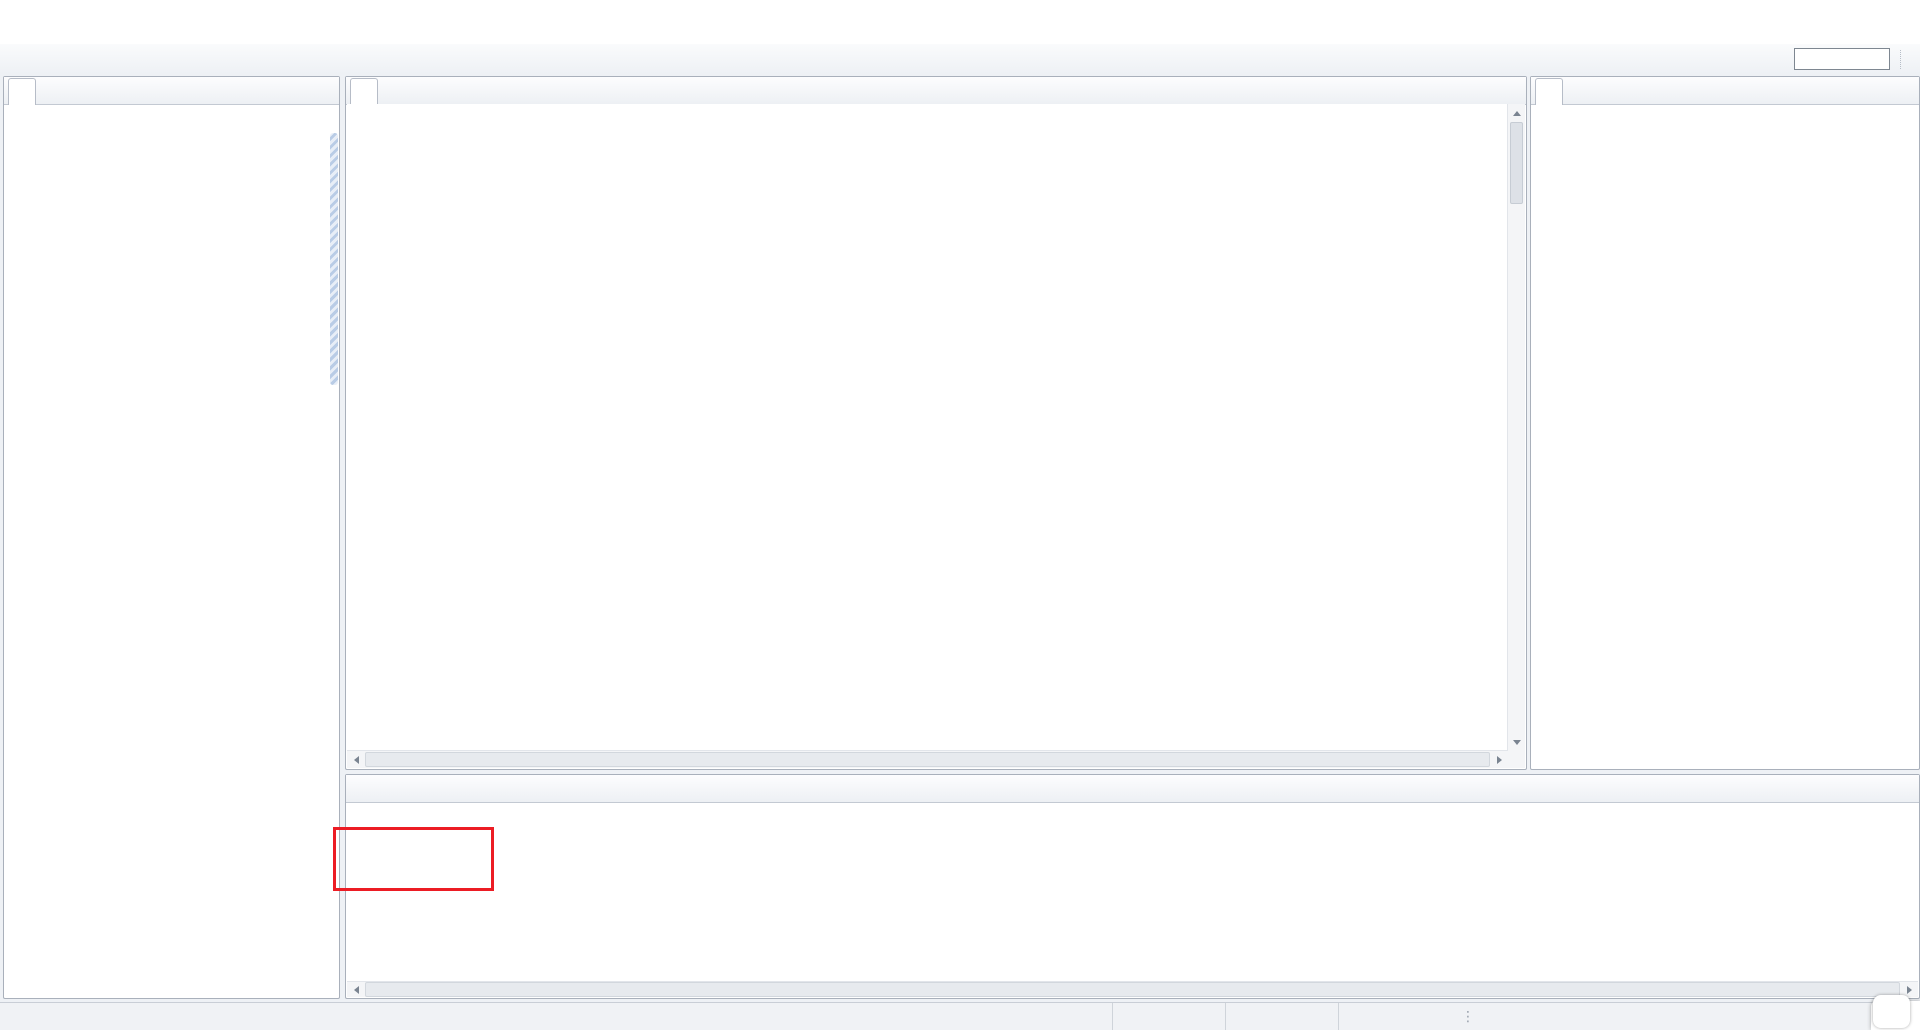 This screenshot has height=1030, width=1920. What do you see at coordinates (1281, 1016) in the screenshot?
I see `insert-mode-status` at bounding box center [1281, 1016].